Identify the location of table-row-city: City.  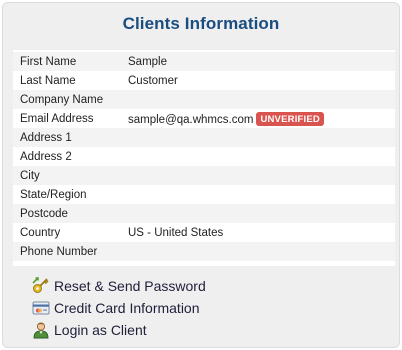
(204, 175).